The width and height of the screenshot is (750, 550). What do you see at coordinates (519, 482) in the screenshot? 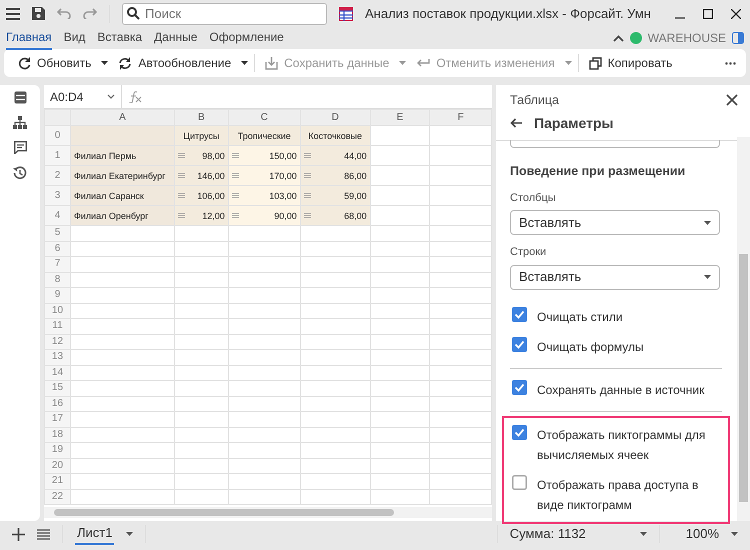
I see `checkbox` at bounding box center [519, 482].